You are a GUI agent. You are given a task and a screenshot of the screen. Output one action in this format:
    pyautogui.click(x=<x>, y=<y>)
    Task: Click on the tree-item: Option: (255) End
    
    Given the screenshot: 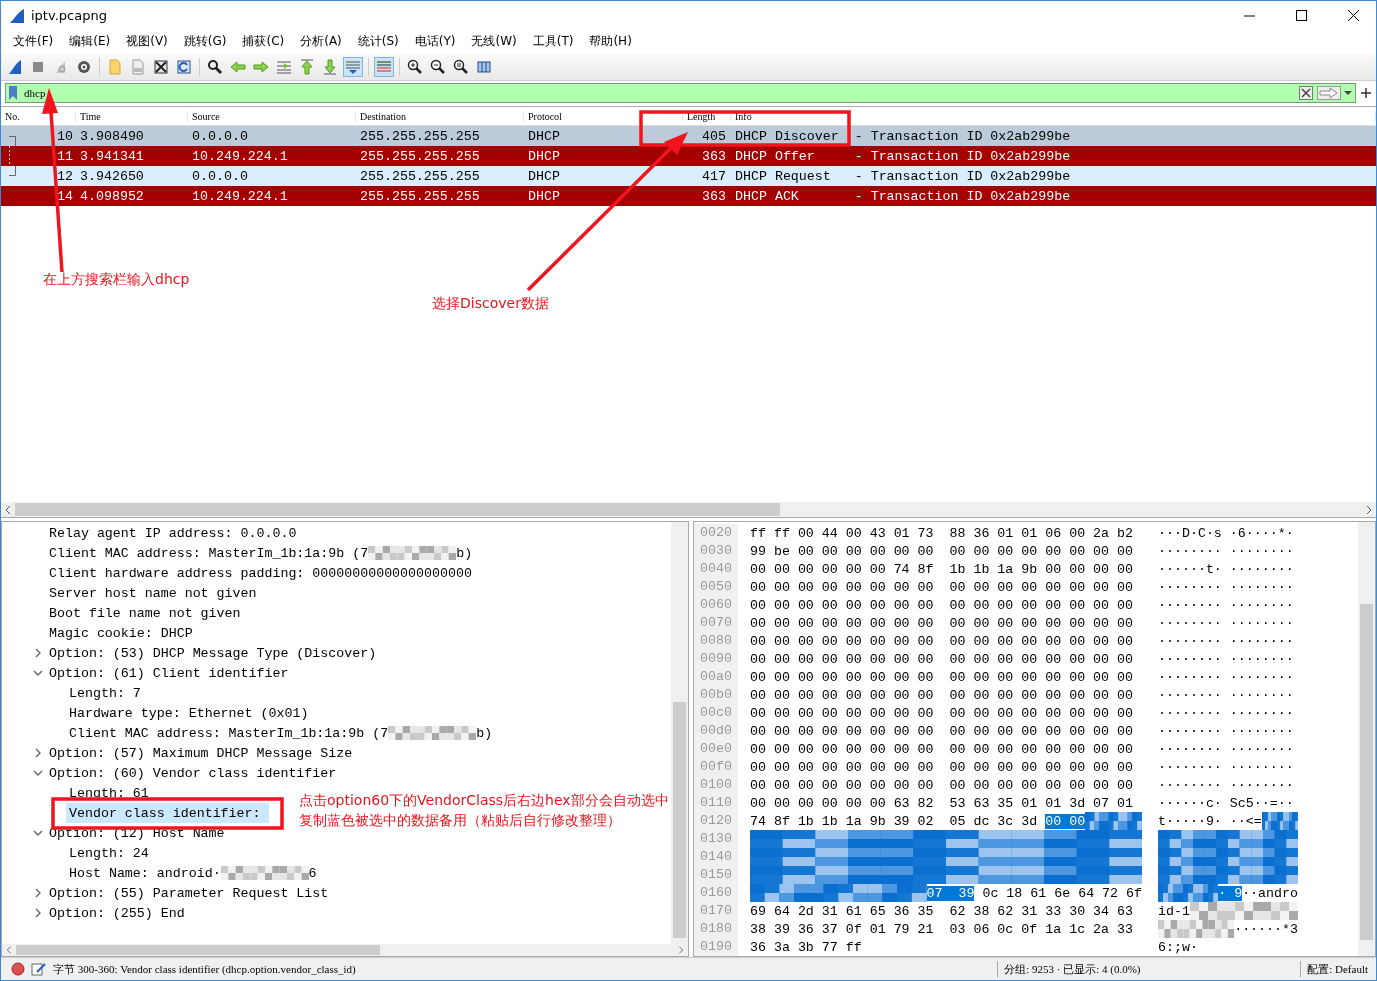 What is the action you would take?
    pyautogui.click(x=147, y=913)
    